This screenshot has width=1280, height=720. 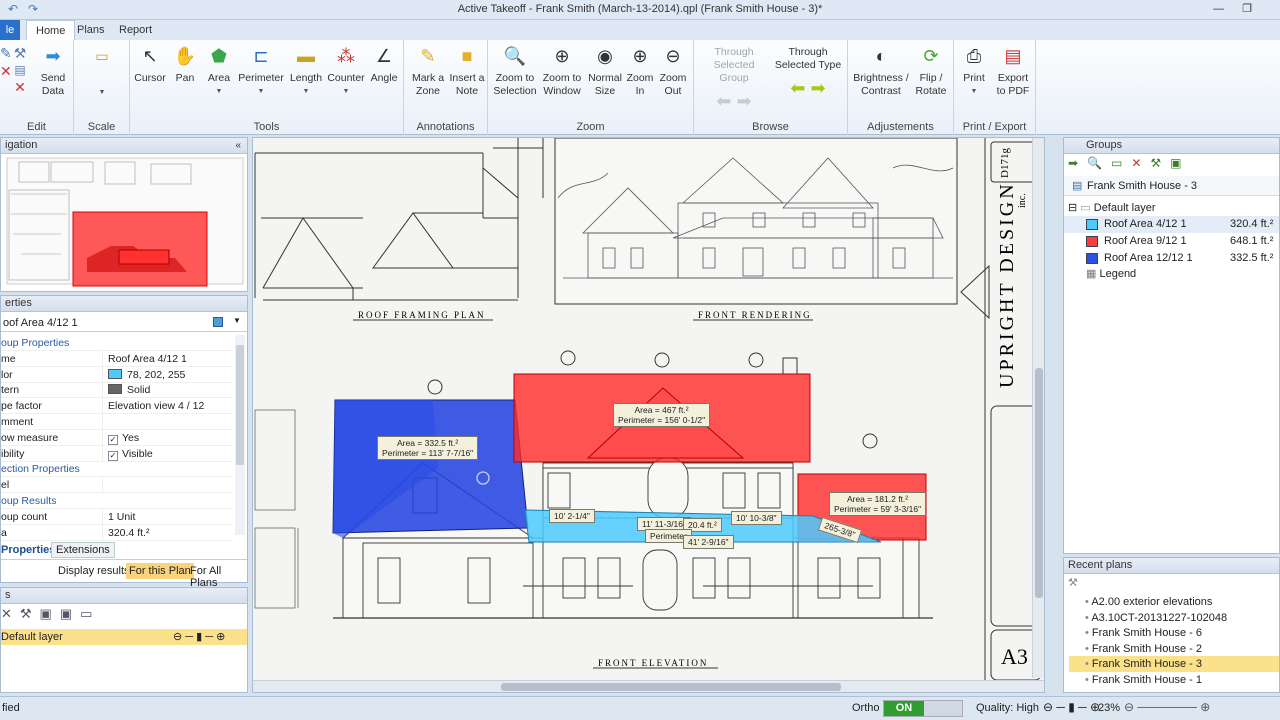 I want to click on property-row: ection Properties, so click(x=117, y=469).